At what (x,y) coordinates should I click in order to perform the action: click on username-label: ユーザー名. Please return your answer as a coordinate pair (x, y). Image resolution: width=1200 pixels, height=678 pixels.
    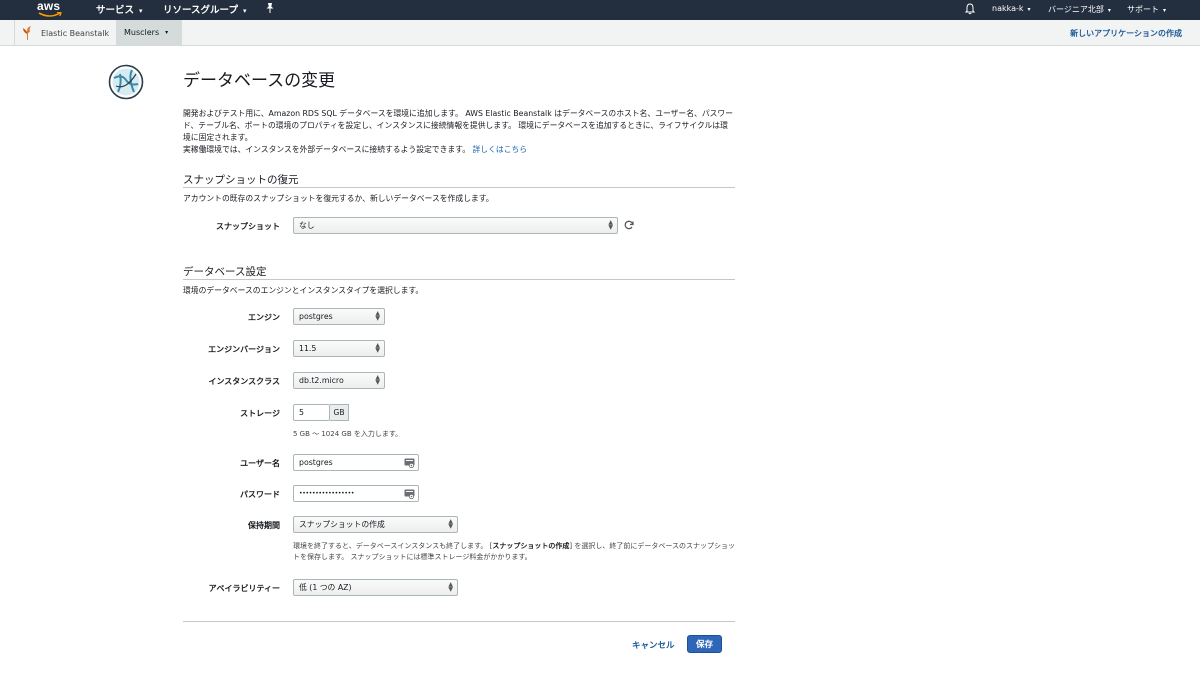
    Looking at the image, I should click on (260, 463).